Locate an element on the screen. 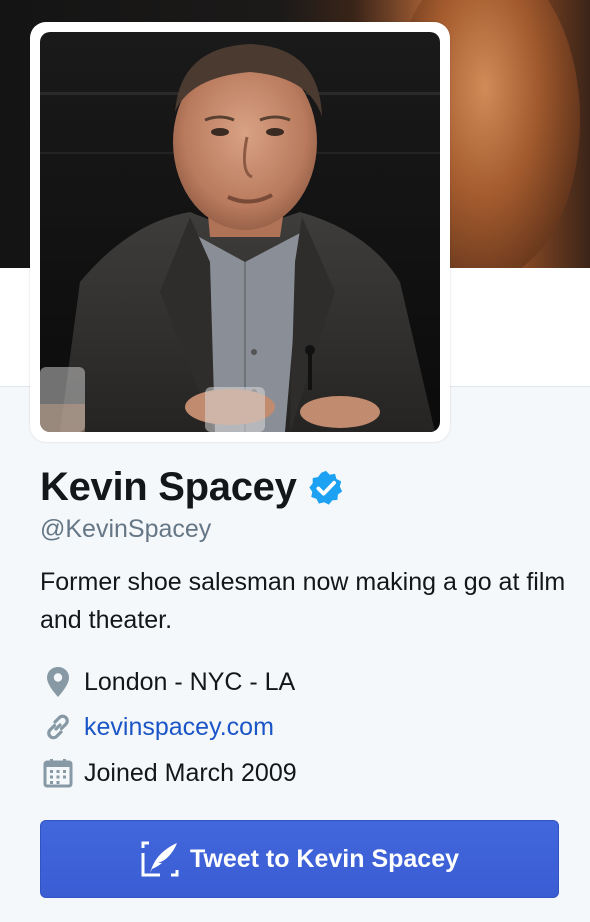 This screenshot has width=590, height=922. profile-url-row: kevinspacey.com is located at coordinates (157, 727).